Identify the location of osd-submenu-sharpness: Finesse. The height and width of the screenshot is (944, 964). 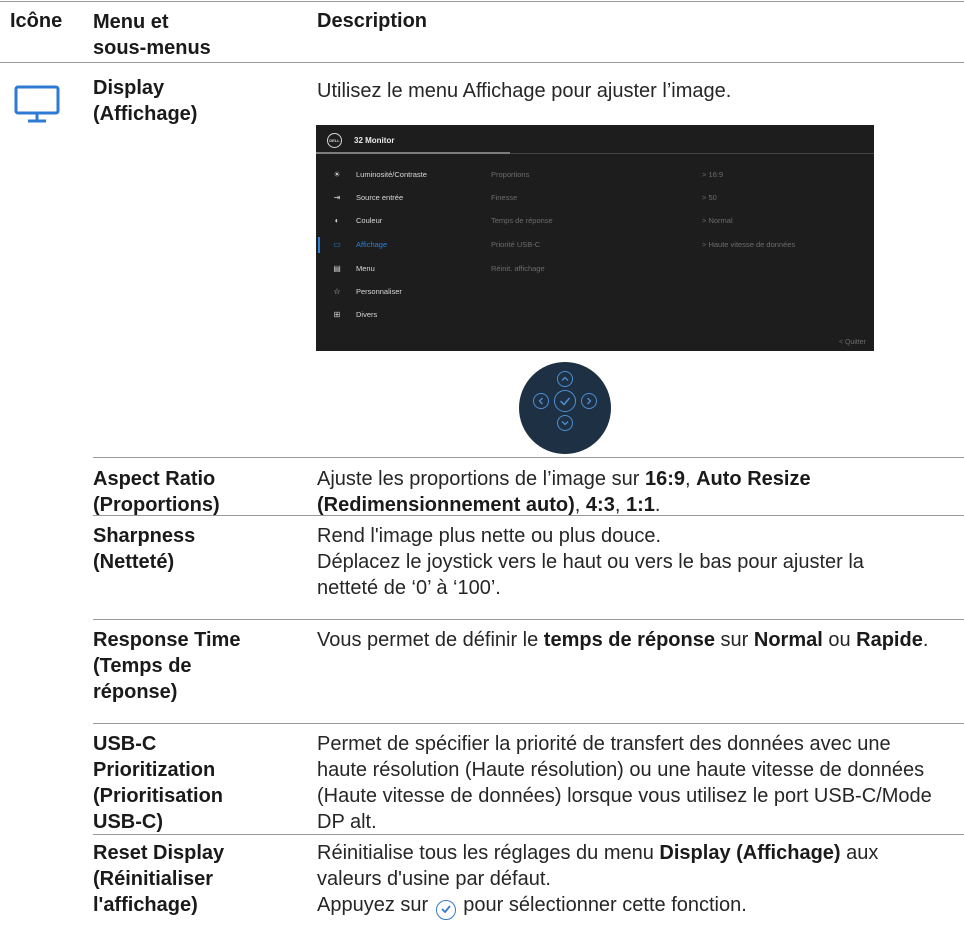
(591, 198).